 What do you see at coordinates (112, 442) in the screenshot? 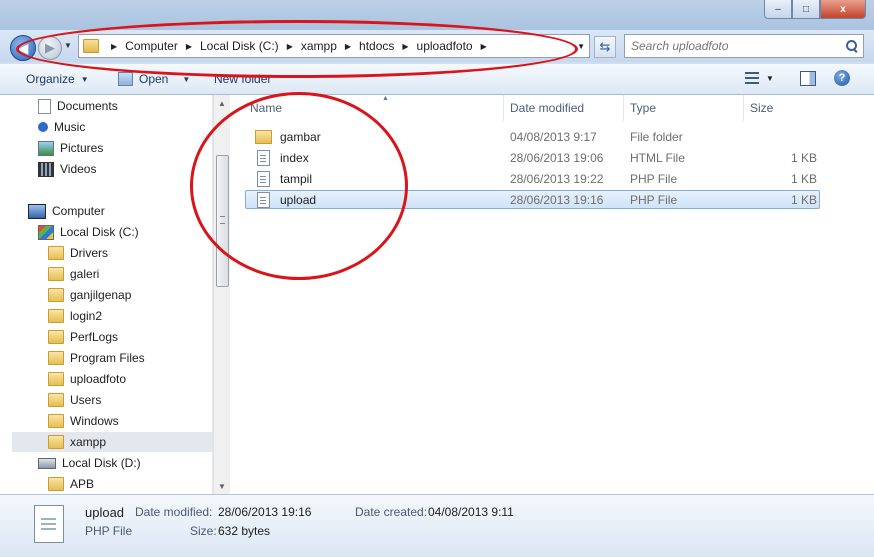
I see `sidebar-item-xampp: xampp` at bounding box center [112, 442].